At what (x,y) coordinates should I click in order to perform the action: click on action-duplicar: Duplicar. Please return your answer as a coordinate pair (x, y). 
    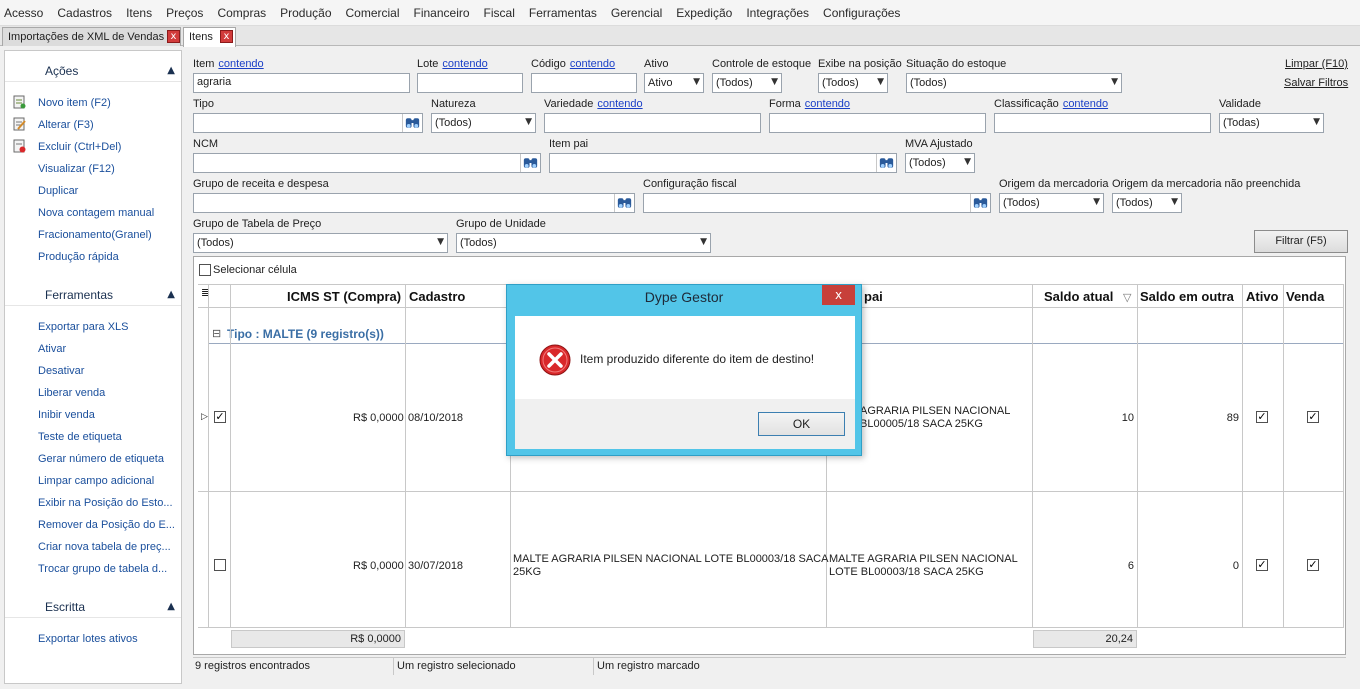
    Looking at the image, I should click on (108, 191).